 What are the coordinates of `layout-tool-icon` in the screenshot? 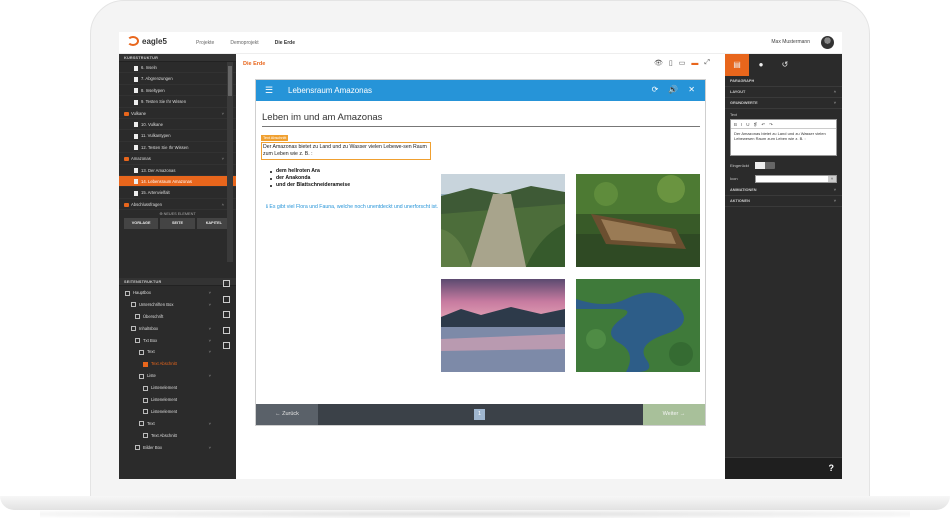 It's located at (226, 283).